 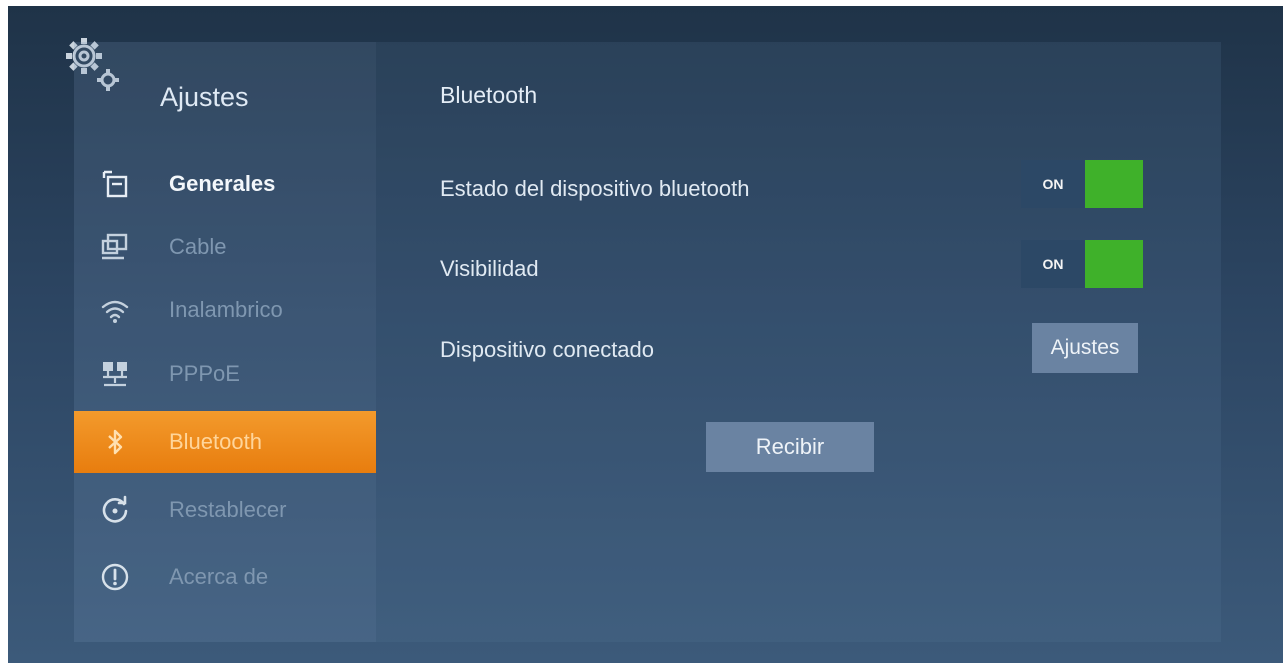 I want to click on connected-device-label: Dispositivo conectado, so click(x=547, y=349).